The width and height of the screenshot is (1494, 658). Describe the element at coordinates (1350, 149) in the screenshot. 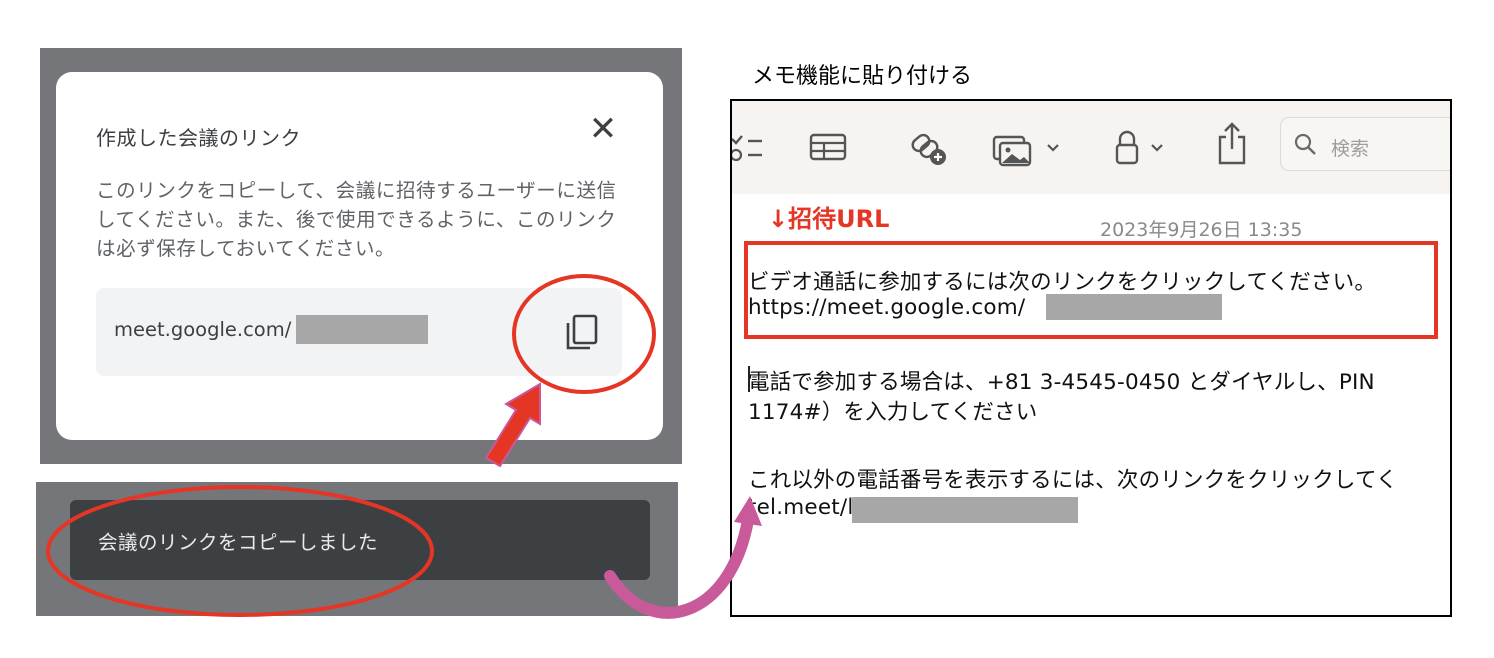

I see `search-placeholder: 検索` at that location.